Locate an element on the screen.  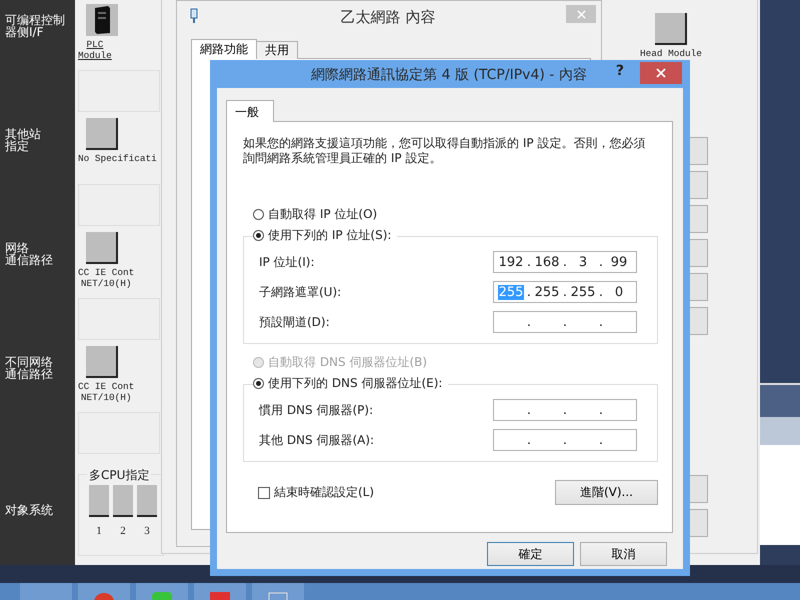
tab: 網路功能 is located at coordinates (224, 49).